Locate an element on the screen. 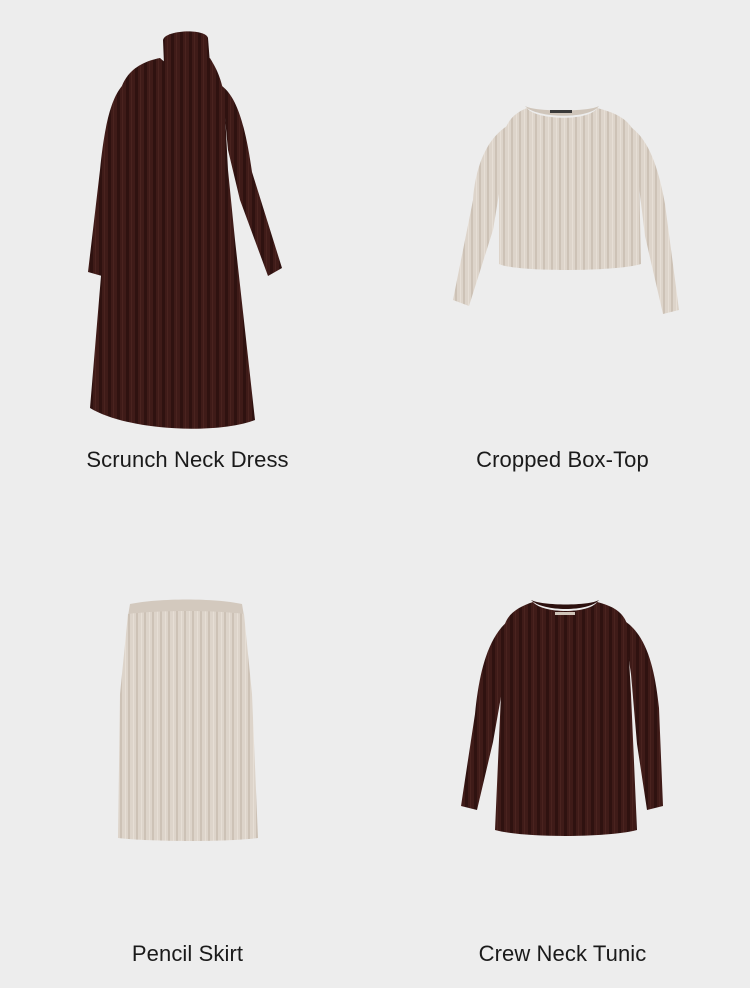 Image resolution: width=750 pixels, height=988 pixels. product-name: Scrunch Neck Dress is located at coordinates (187, 460).